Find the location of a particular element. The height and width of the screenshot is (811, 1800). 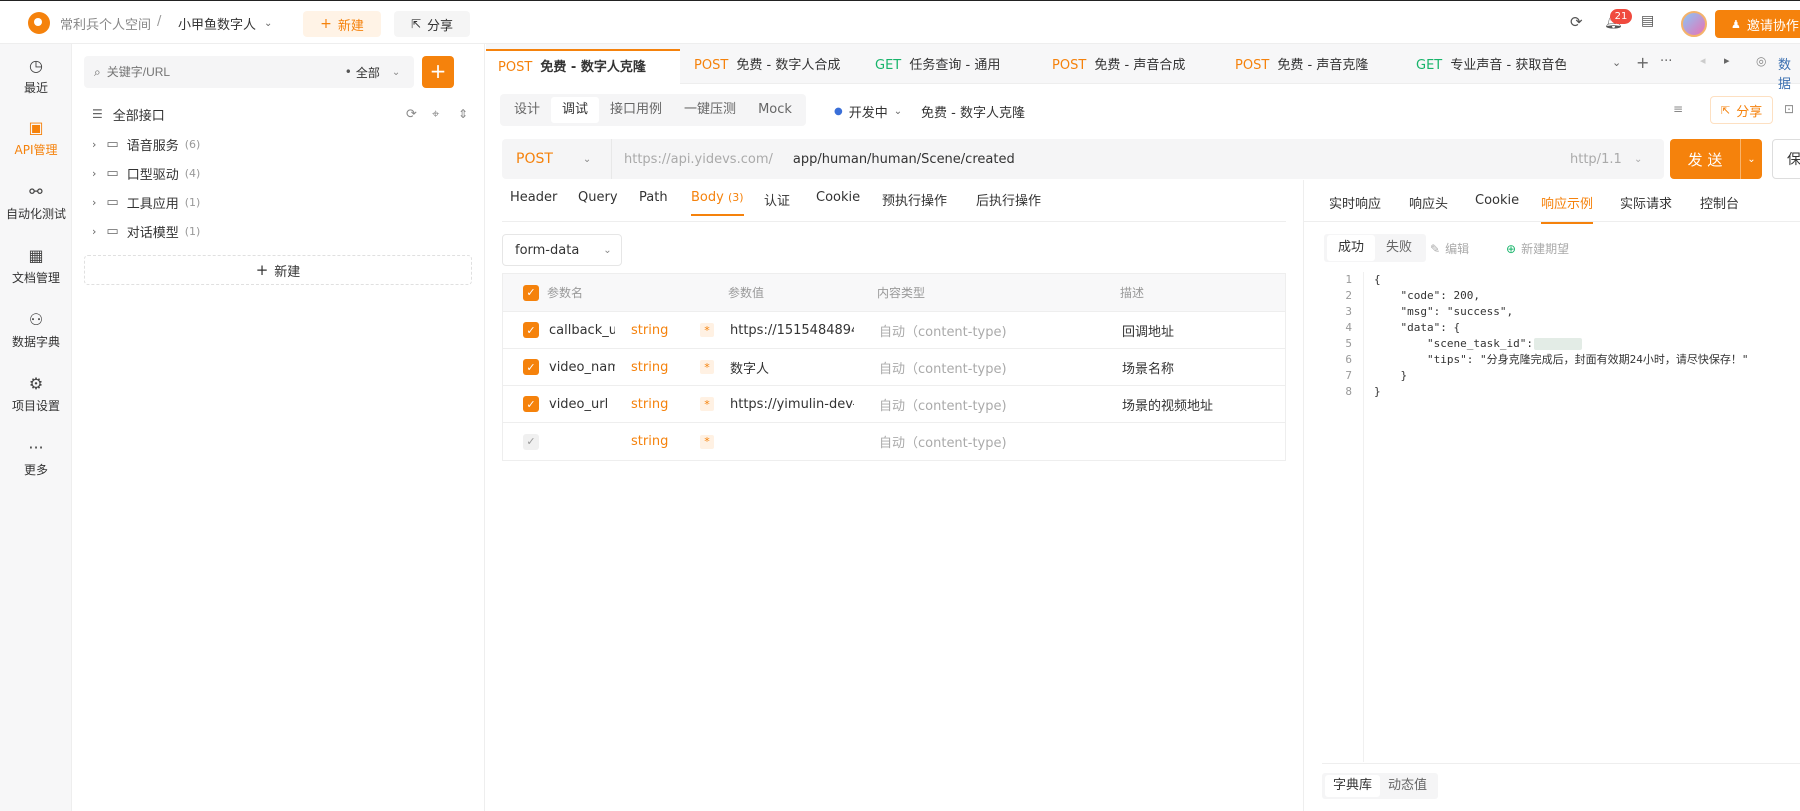

more-icon: ··· is located at coordinates (1666, 61).